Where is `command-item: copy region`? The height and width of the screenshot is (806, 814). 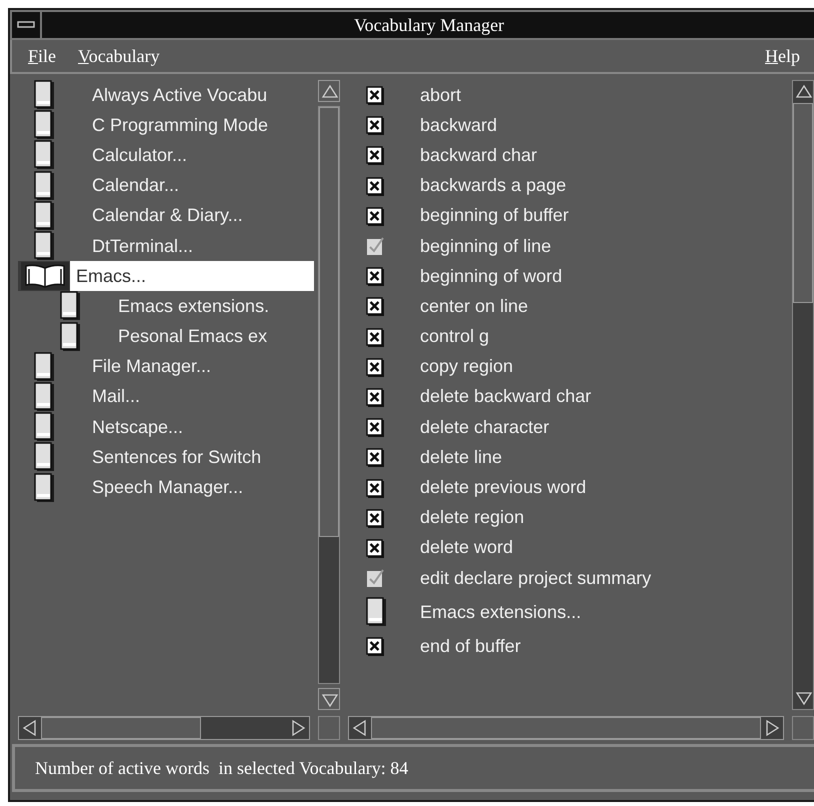
command-item: copy region is located at coordinates (568, 367).